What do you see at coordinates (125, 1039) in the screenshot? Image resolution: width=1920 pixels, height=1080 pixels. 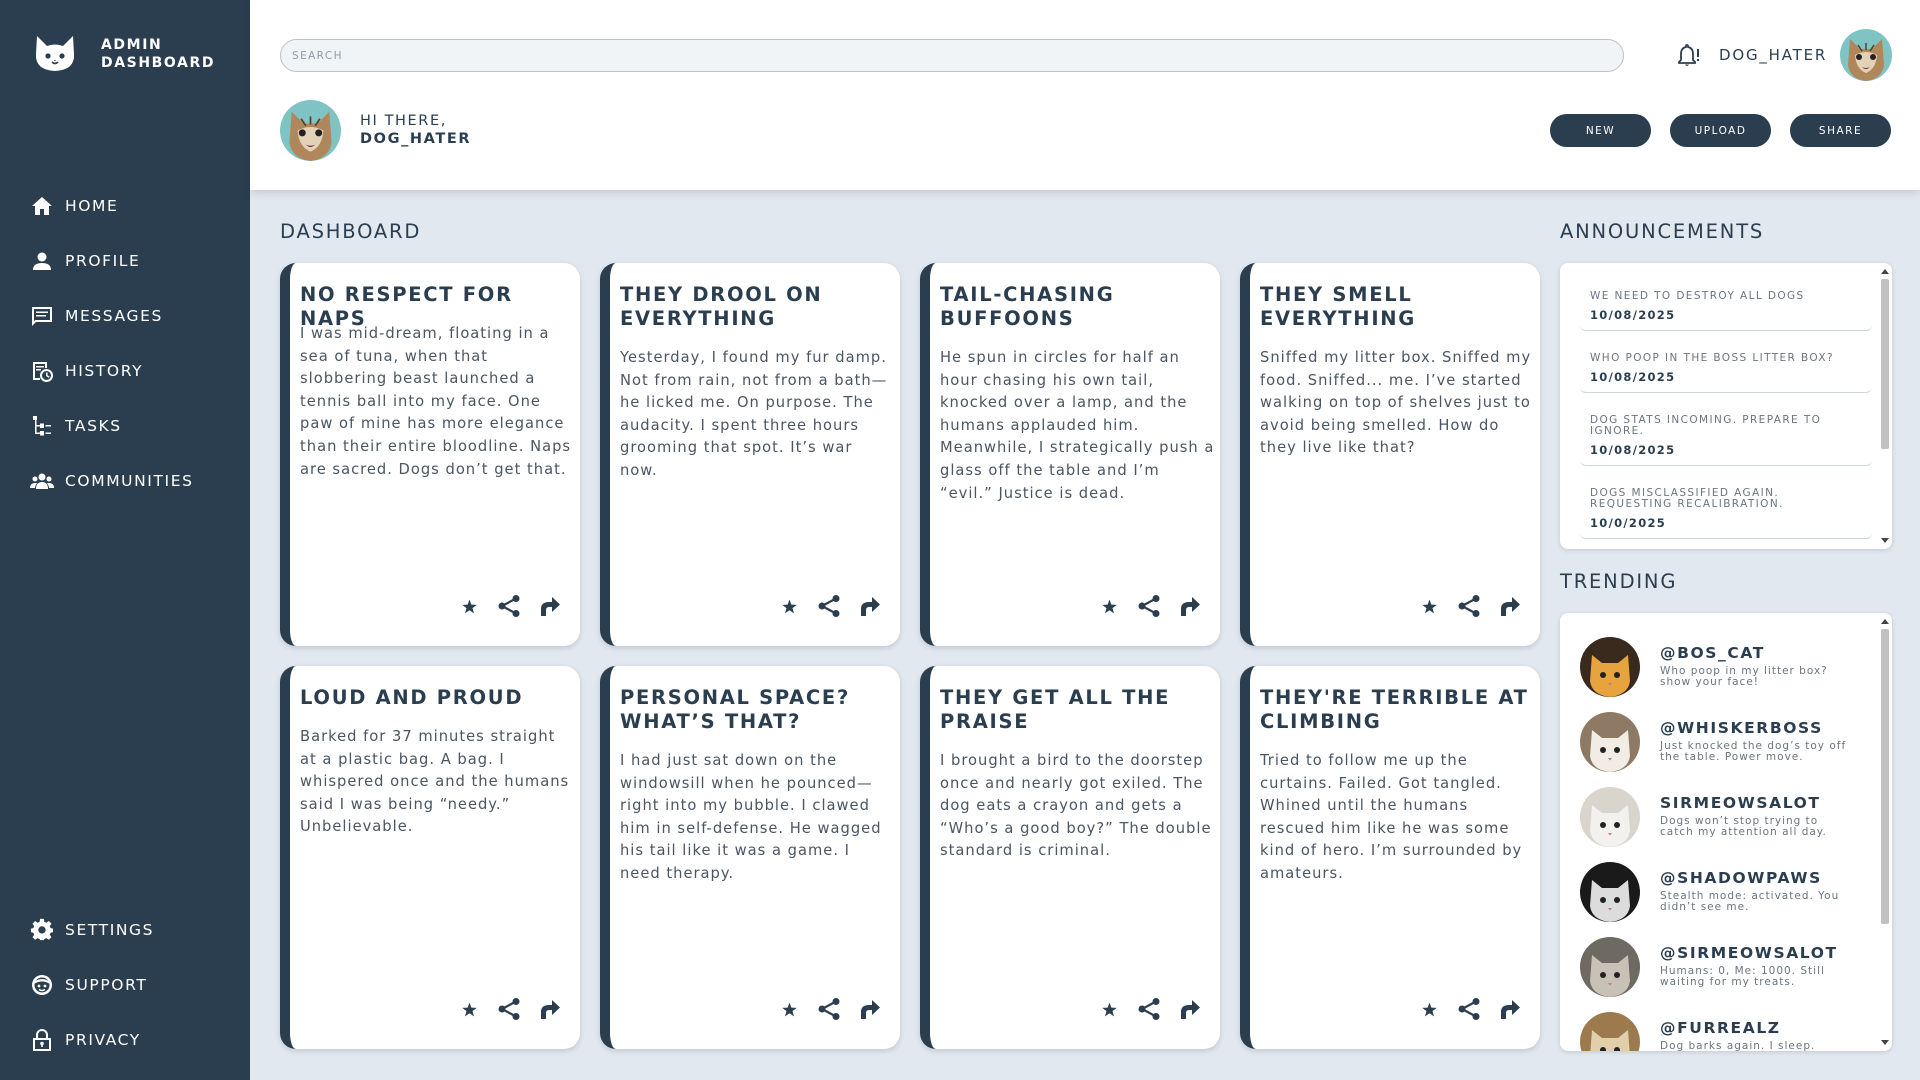 I see `sidebar-item-privacy: PRIVACY` at bounding box center [125, 1039].